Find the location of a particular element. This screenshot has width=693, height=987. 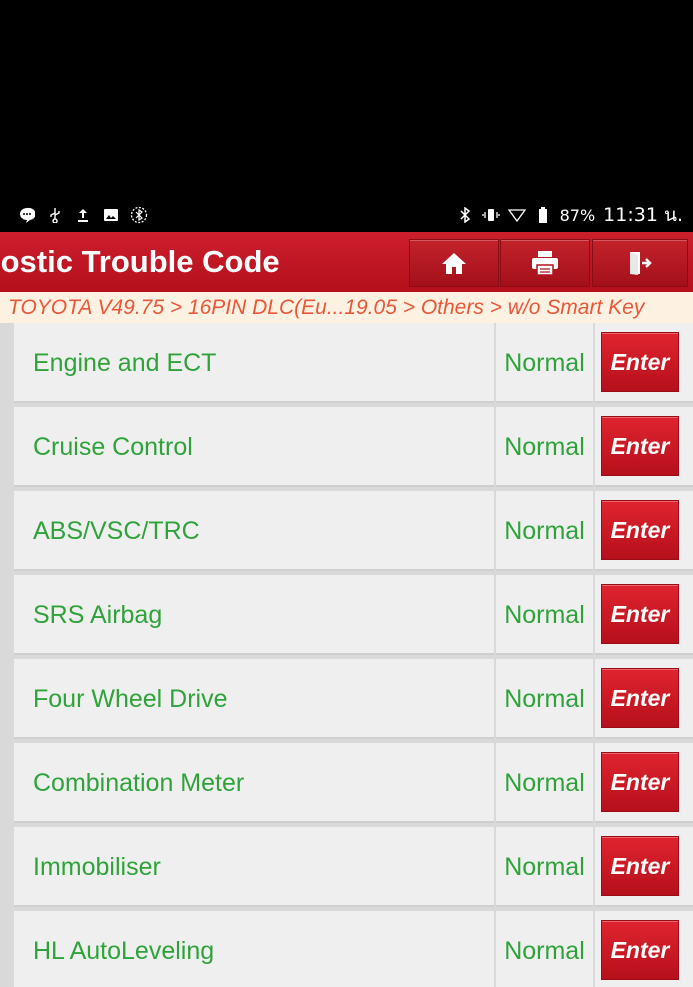

table-row: Combination Meter Normal Enter is located at coordinates (346, 785).